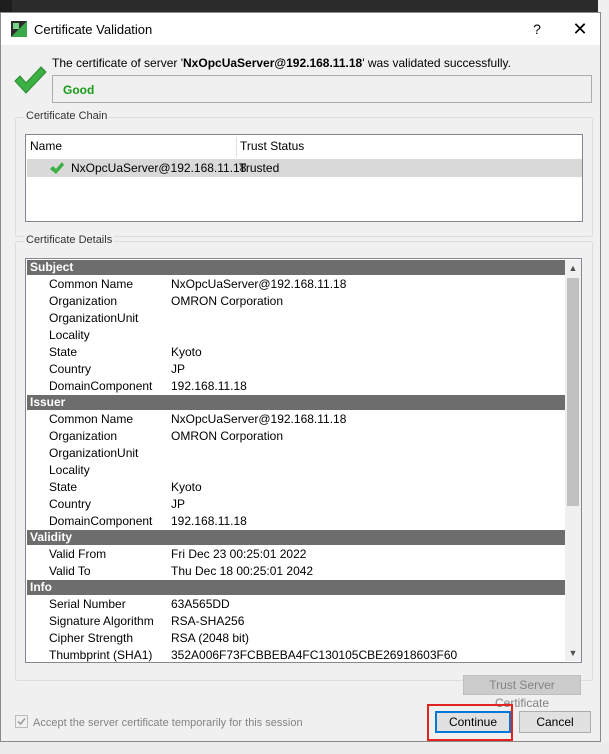 This screenshot has height=754, width=609. I want to click on continue-button: Continue, so click(473, 722).